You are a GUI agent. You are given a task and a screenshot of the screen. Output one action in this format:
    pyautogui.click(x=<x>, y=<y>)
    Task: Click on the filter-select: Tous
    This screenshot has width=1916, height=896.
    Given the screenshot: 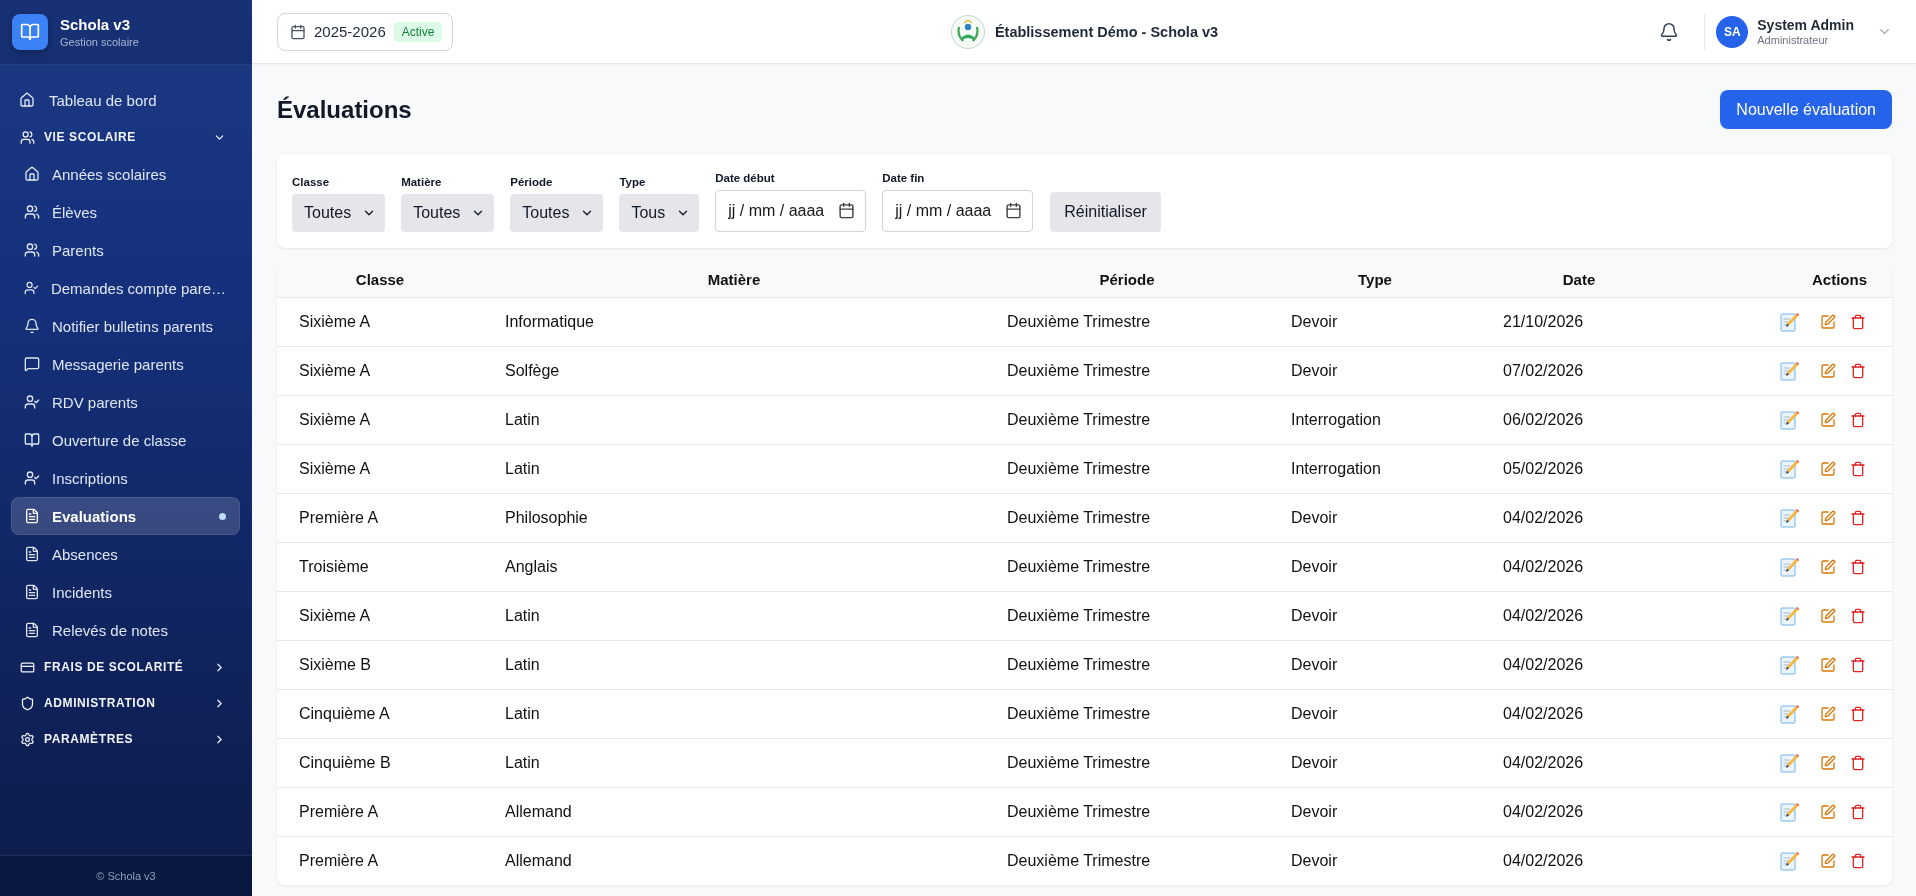 What is the action you would take?
    pyautogui.click(x=659, y=213)
    